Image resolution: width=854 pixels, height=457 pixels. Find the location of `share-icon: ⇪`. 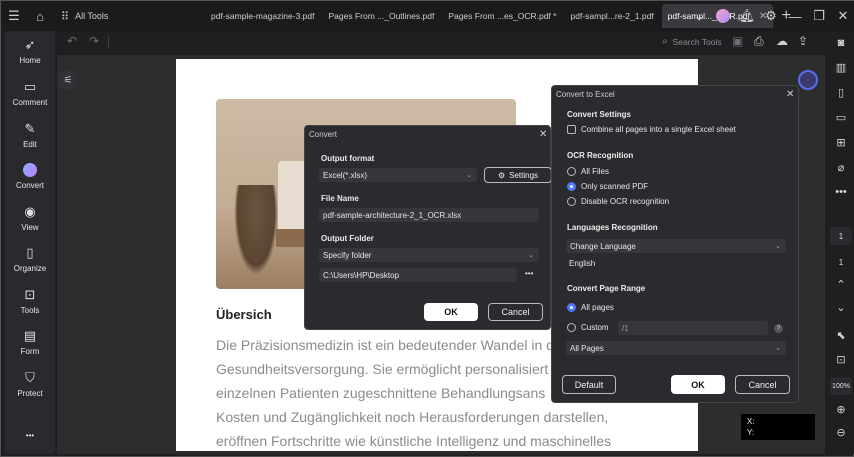

share-icon: ⇪ is located at coordinates (803, 41).